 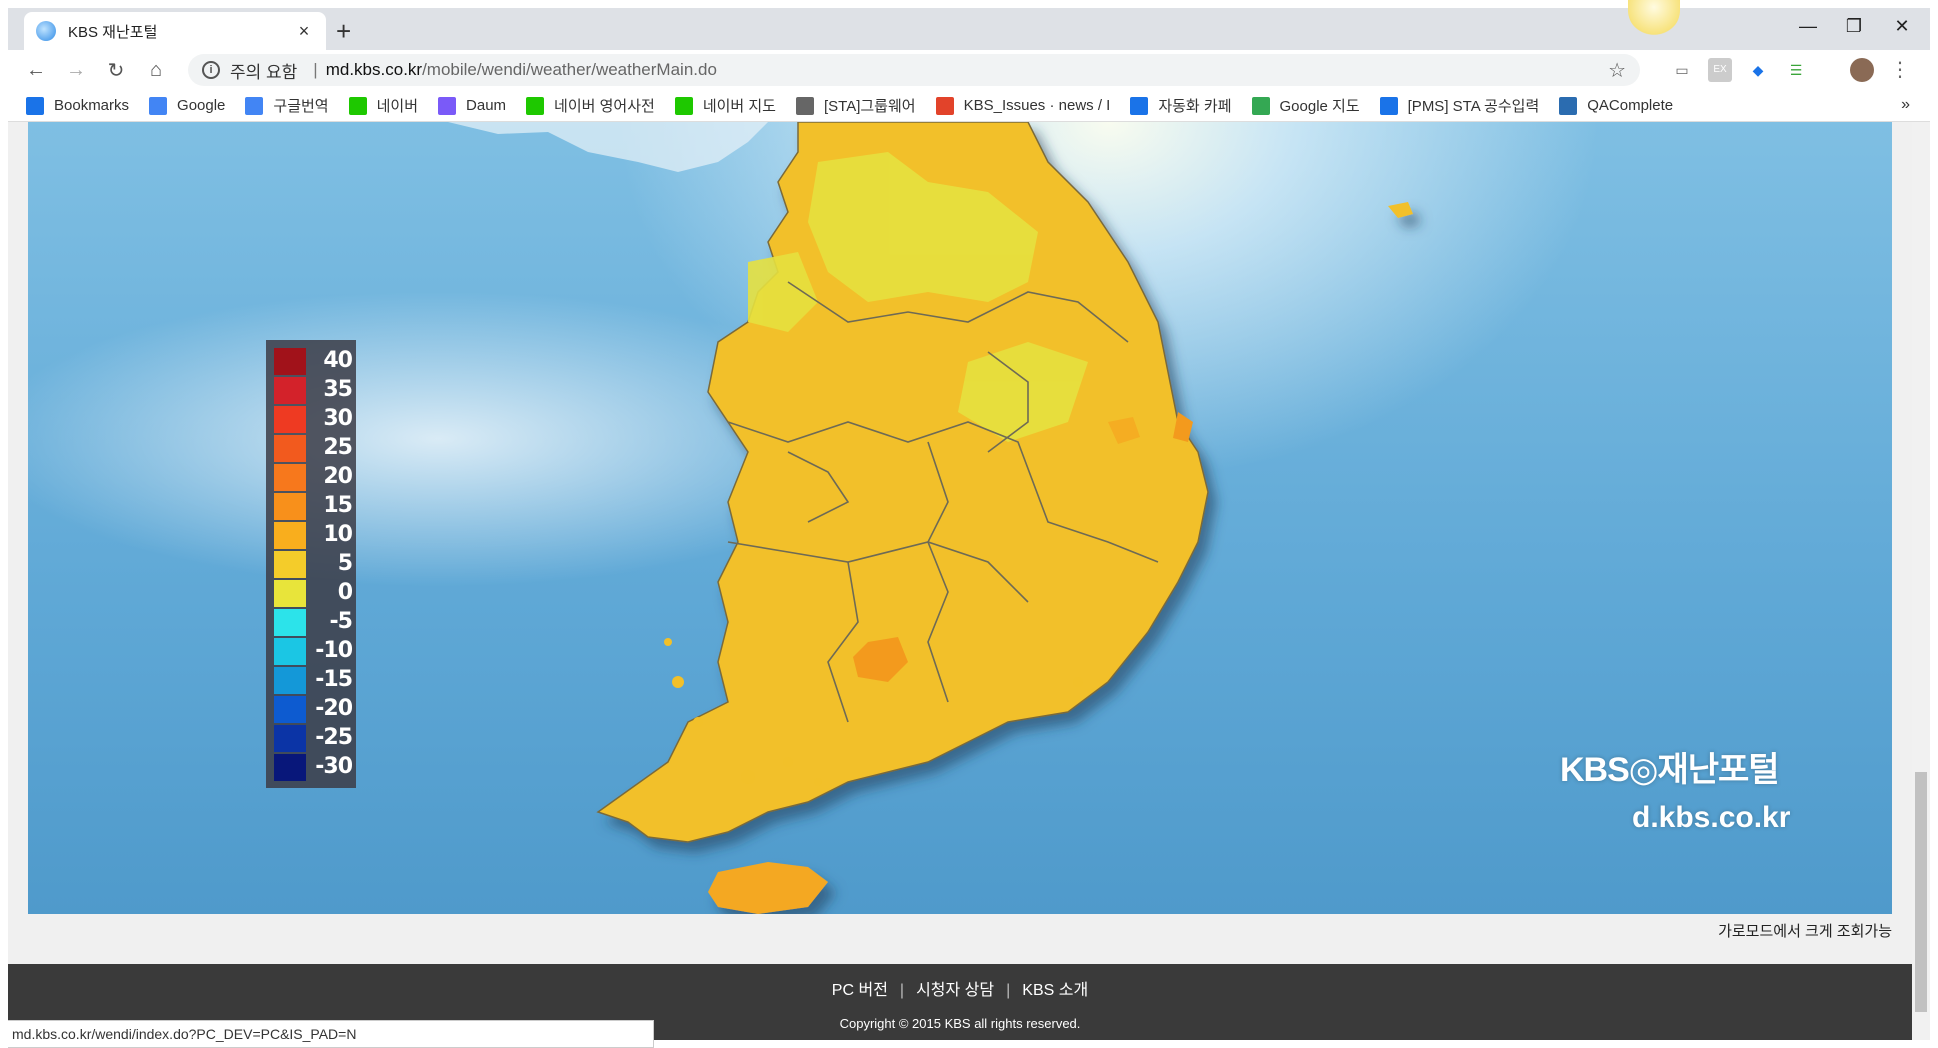 I want to click on legend-label: 40, so click(x=338, y=360).